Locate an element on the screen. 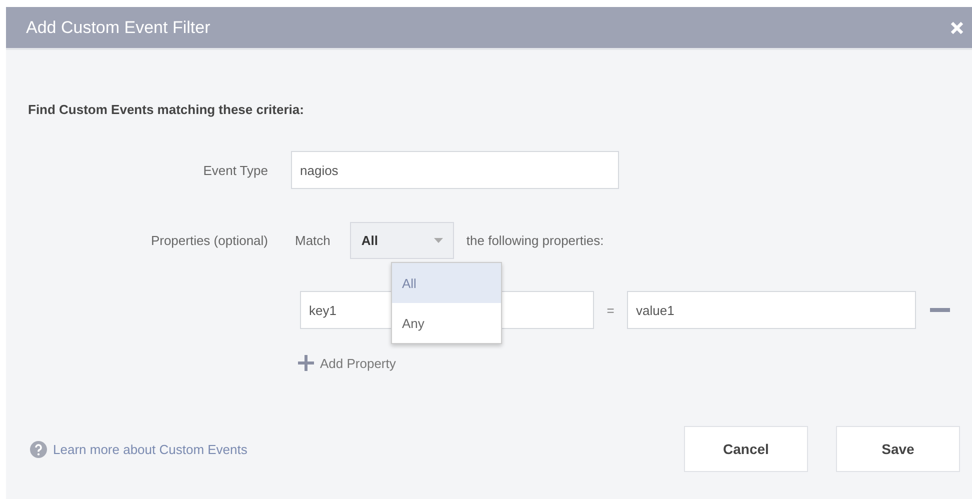  match-suffix-text: the following properties: is located at coordinates (535, 240).